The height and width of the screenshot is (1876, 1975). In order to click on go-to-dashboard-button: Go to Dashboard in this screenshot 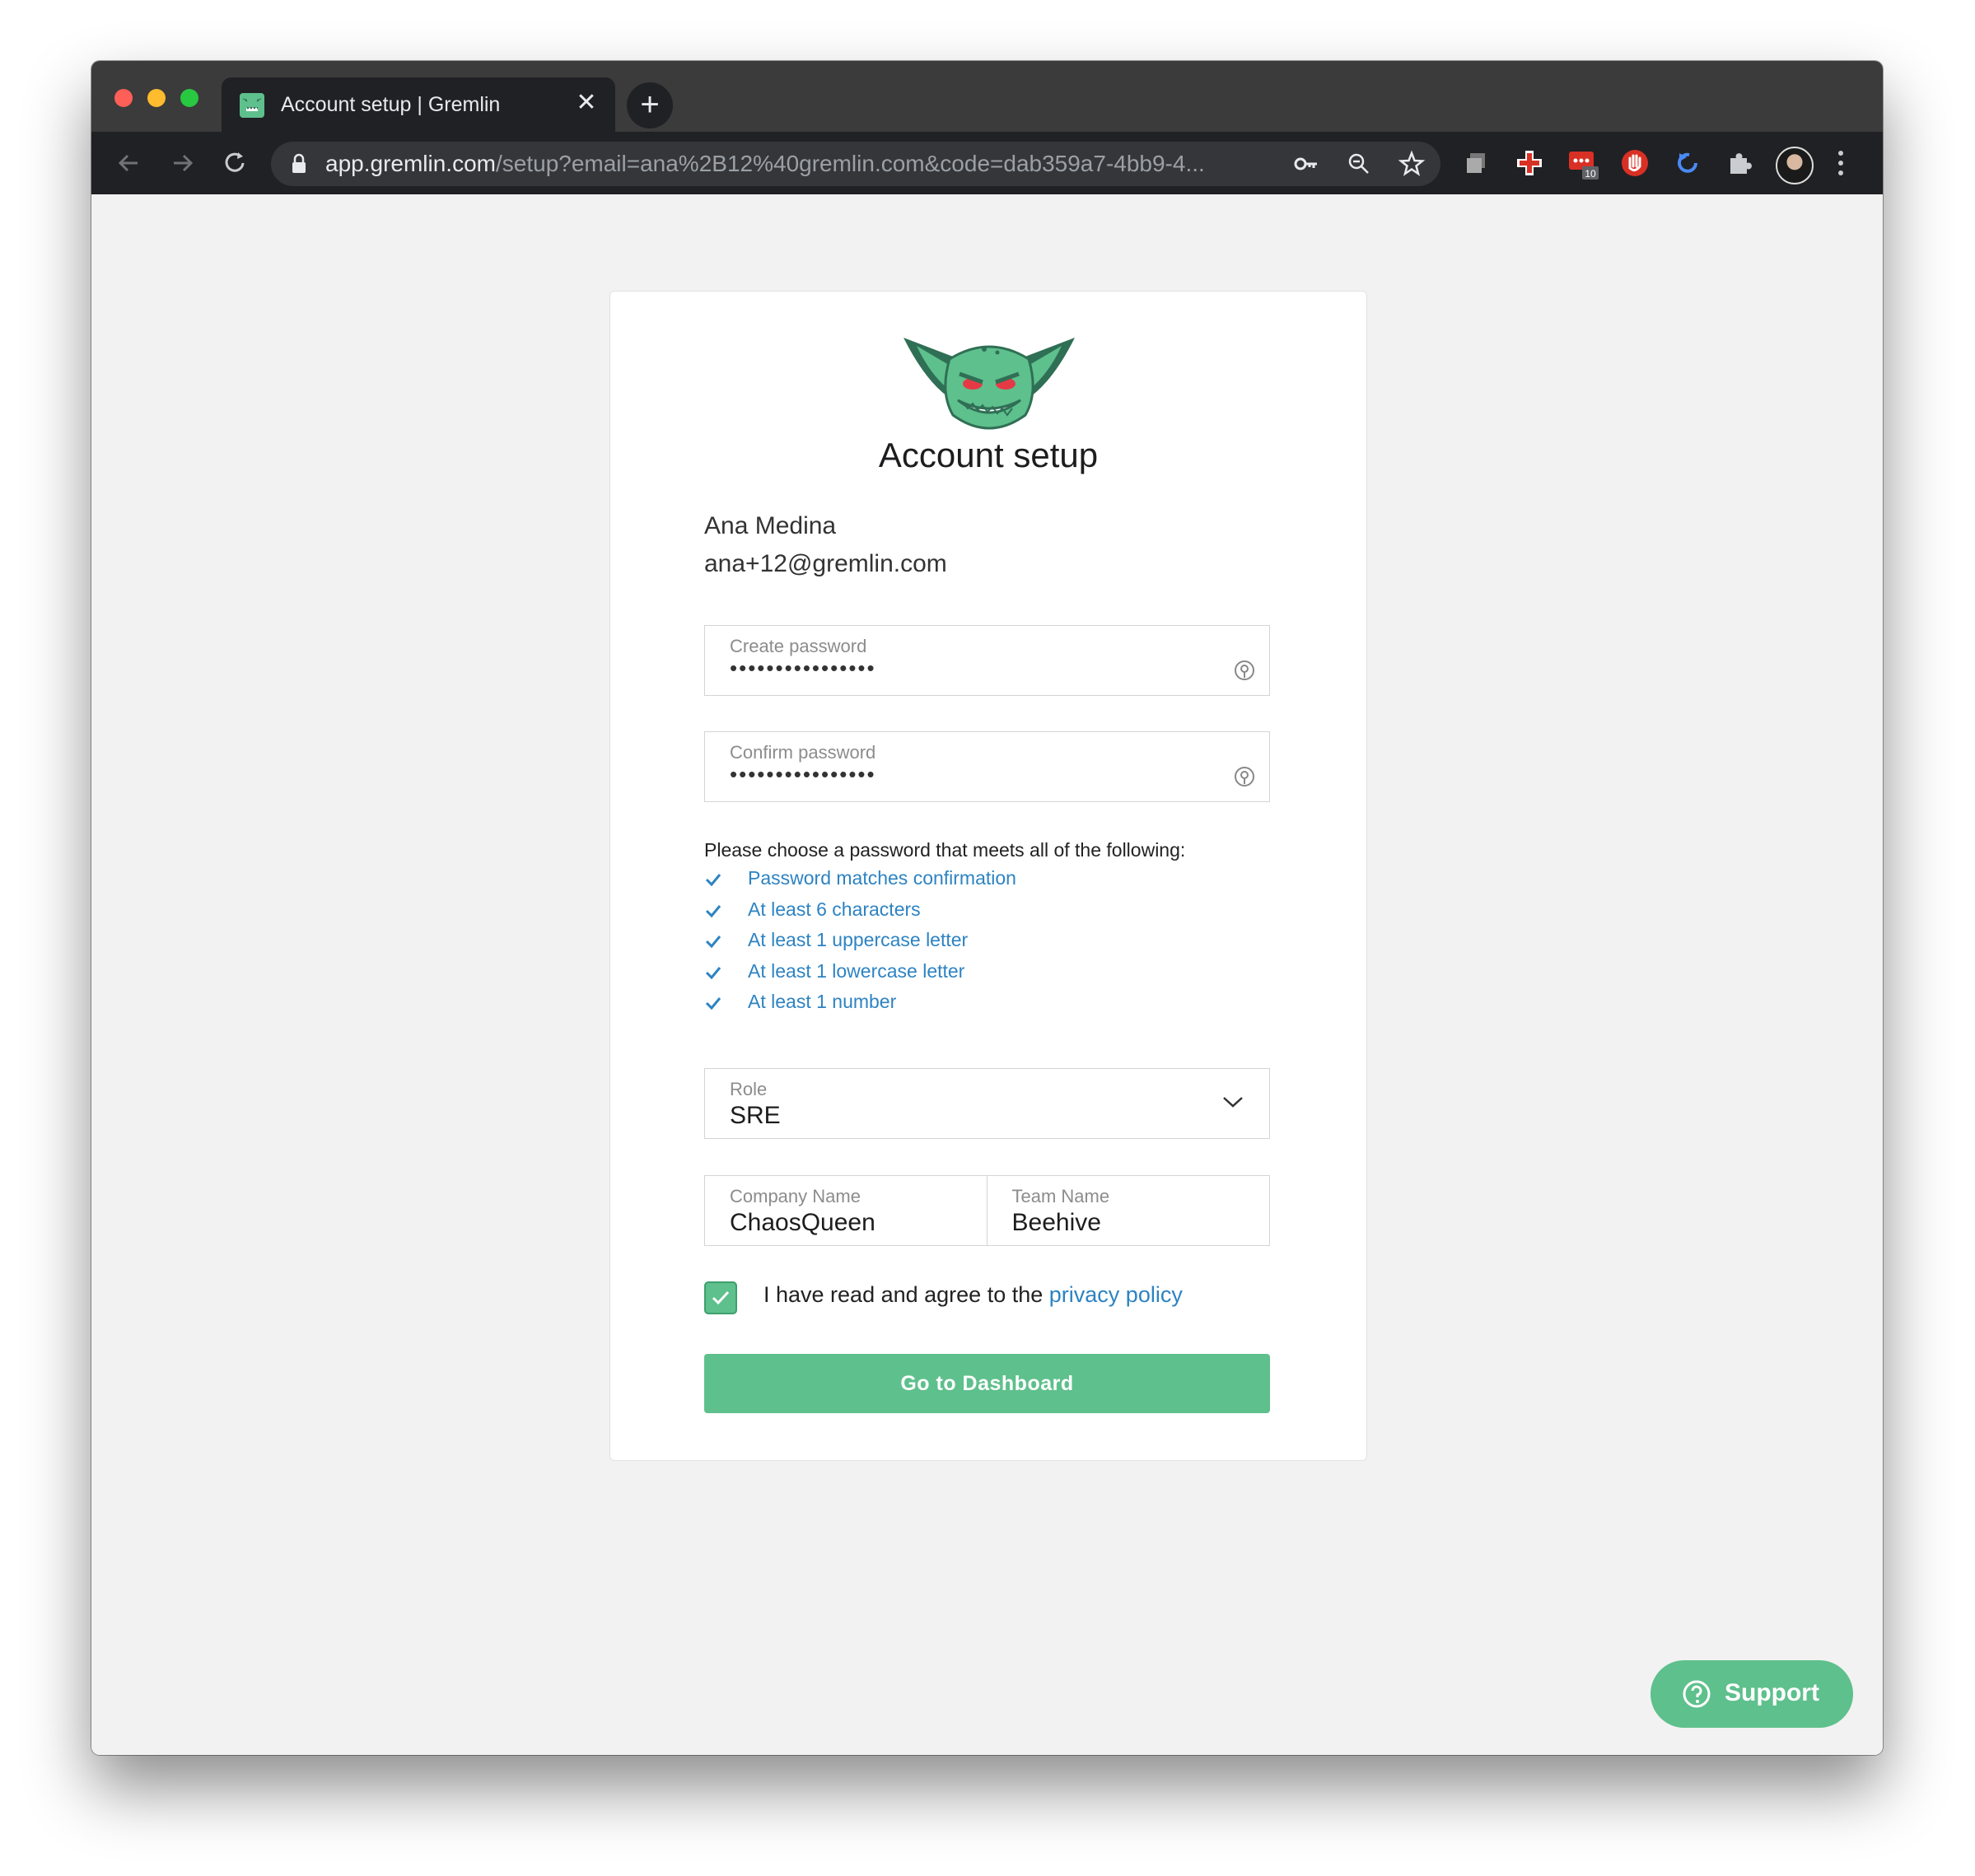, I will do `click(987, 1383)`.